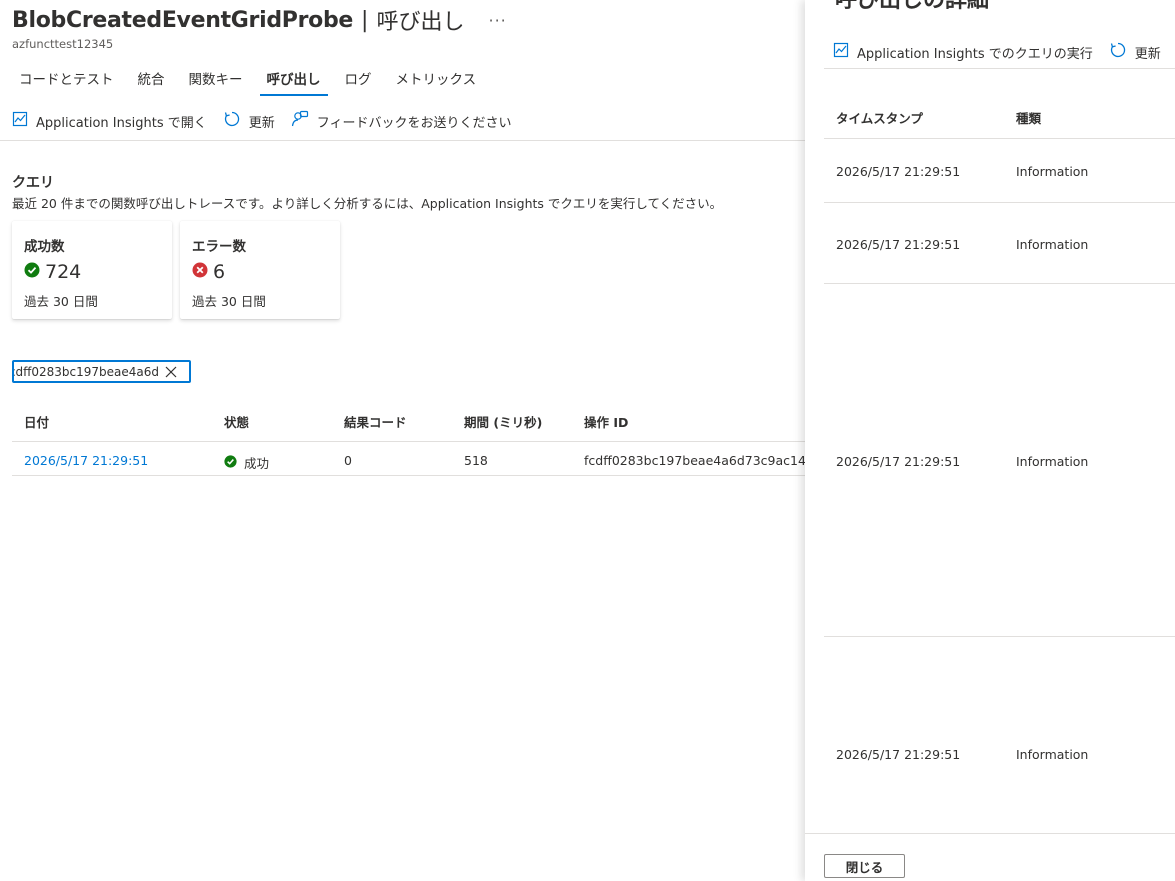 The width and height of the screenshot is (1175, 881). I want to click on refresh-label: 更新, so click(261, 123).